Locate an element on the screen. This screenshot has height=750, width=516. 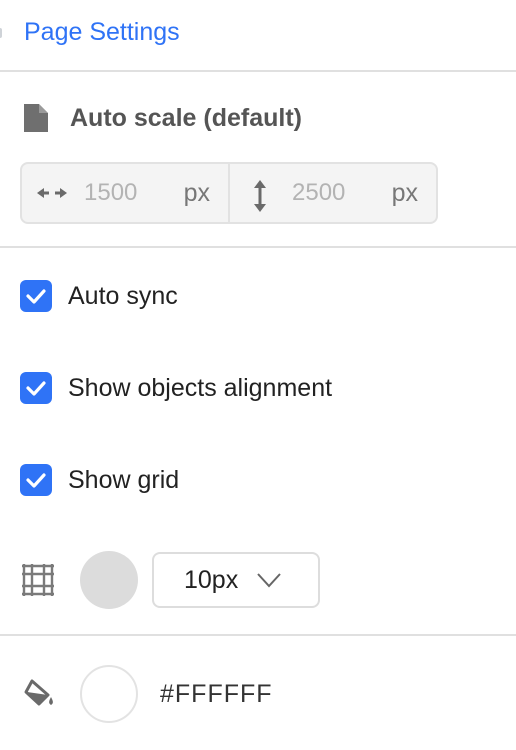
auto-sync-checkbox is located at coordinates (36, 296).